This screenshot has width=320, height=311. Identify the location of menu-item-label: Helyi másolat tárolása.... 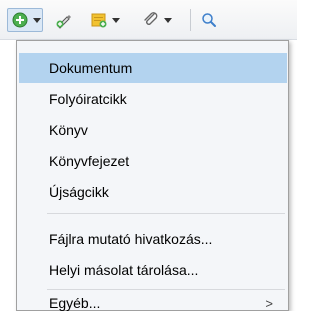
(124, 270).